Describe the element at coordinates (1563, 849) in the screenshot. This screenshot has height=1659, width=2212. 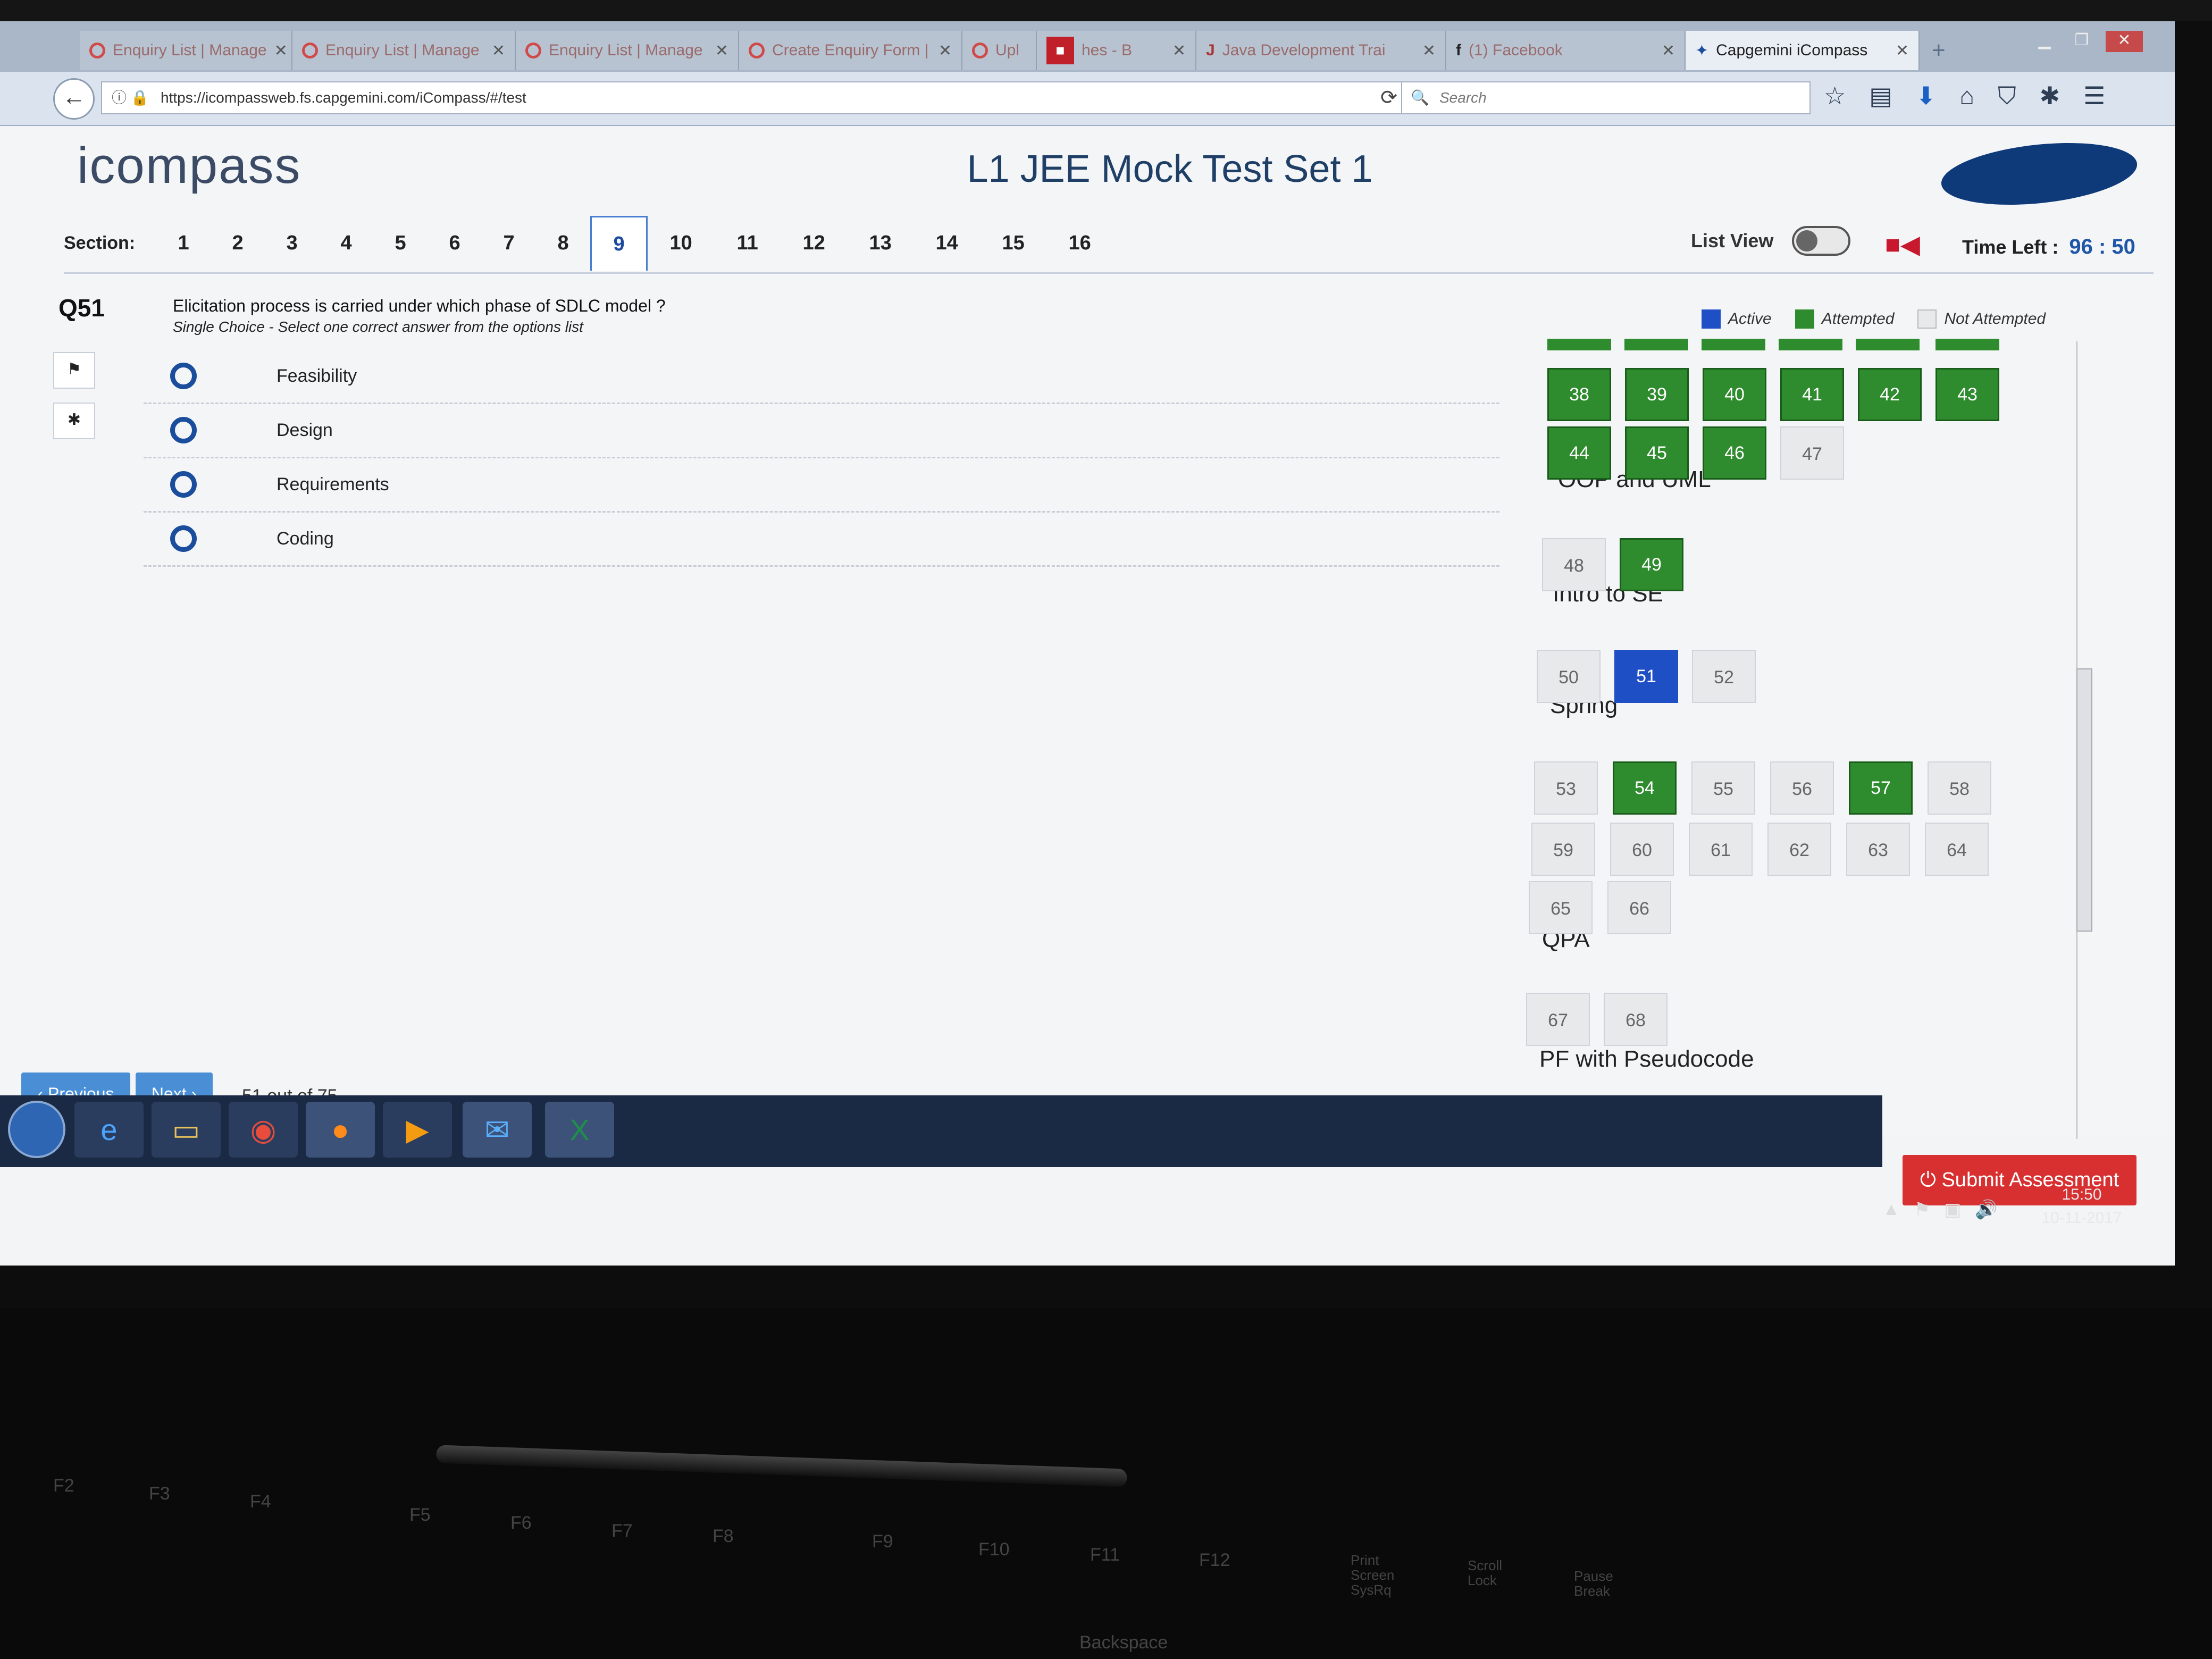
I see `question-button: 59` at that location.